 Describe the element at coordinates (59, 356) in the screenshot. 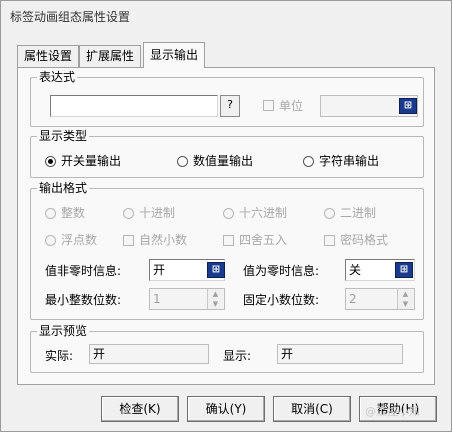

I see `preview-actual-label: 实际:` at that location.